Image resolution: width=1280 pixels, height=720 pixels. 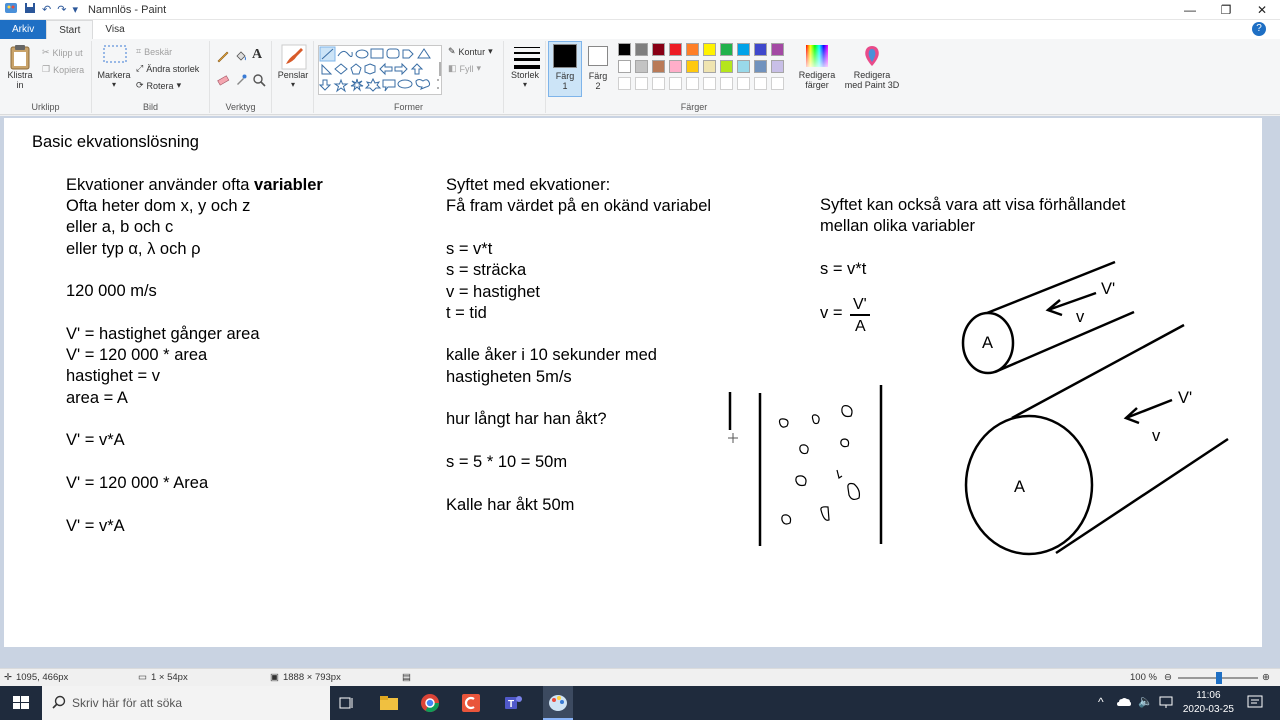 What do you see at coordinates (223, 56) in the screenshot?
I see `pencil-tool` at bounding box center [223, 56].